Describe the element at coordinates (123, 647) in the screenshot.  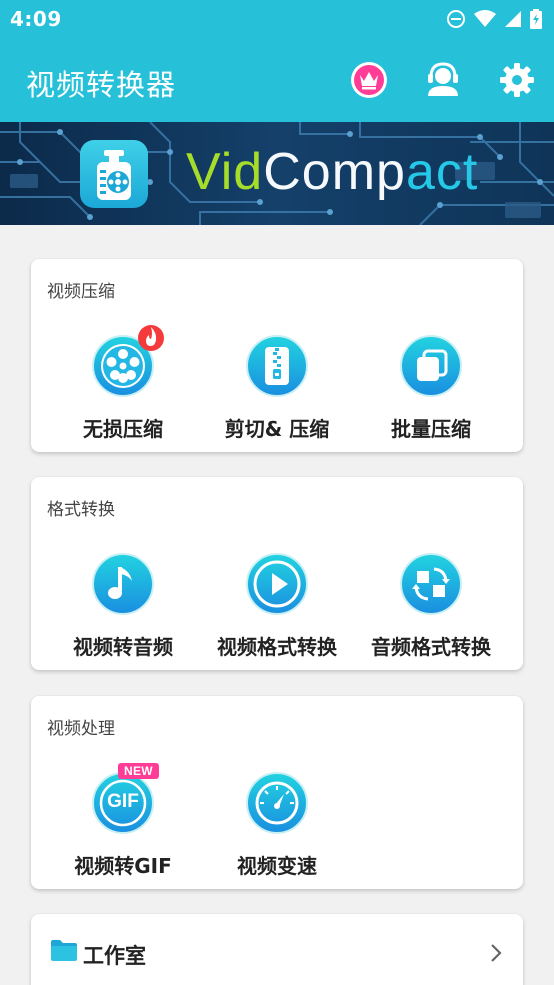
I see `video-to-audio-label: 视频转音频` at that location.